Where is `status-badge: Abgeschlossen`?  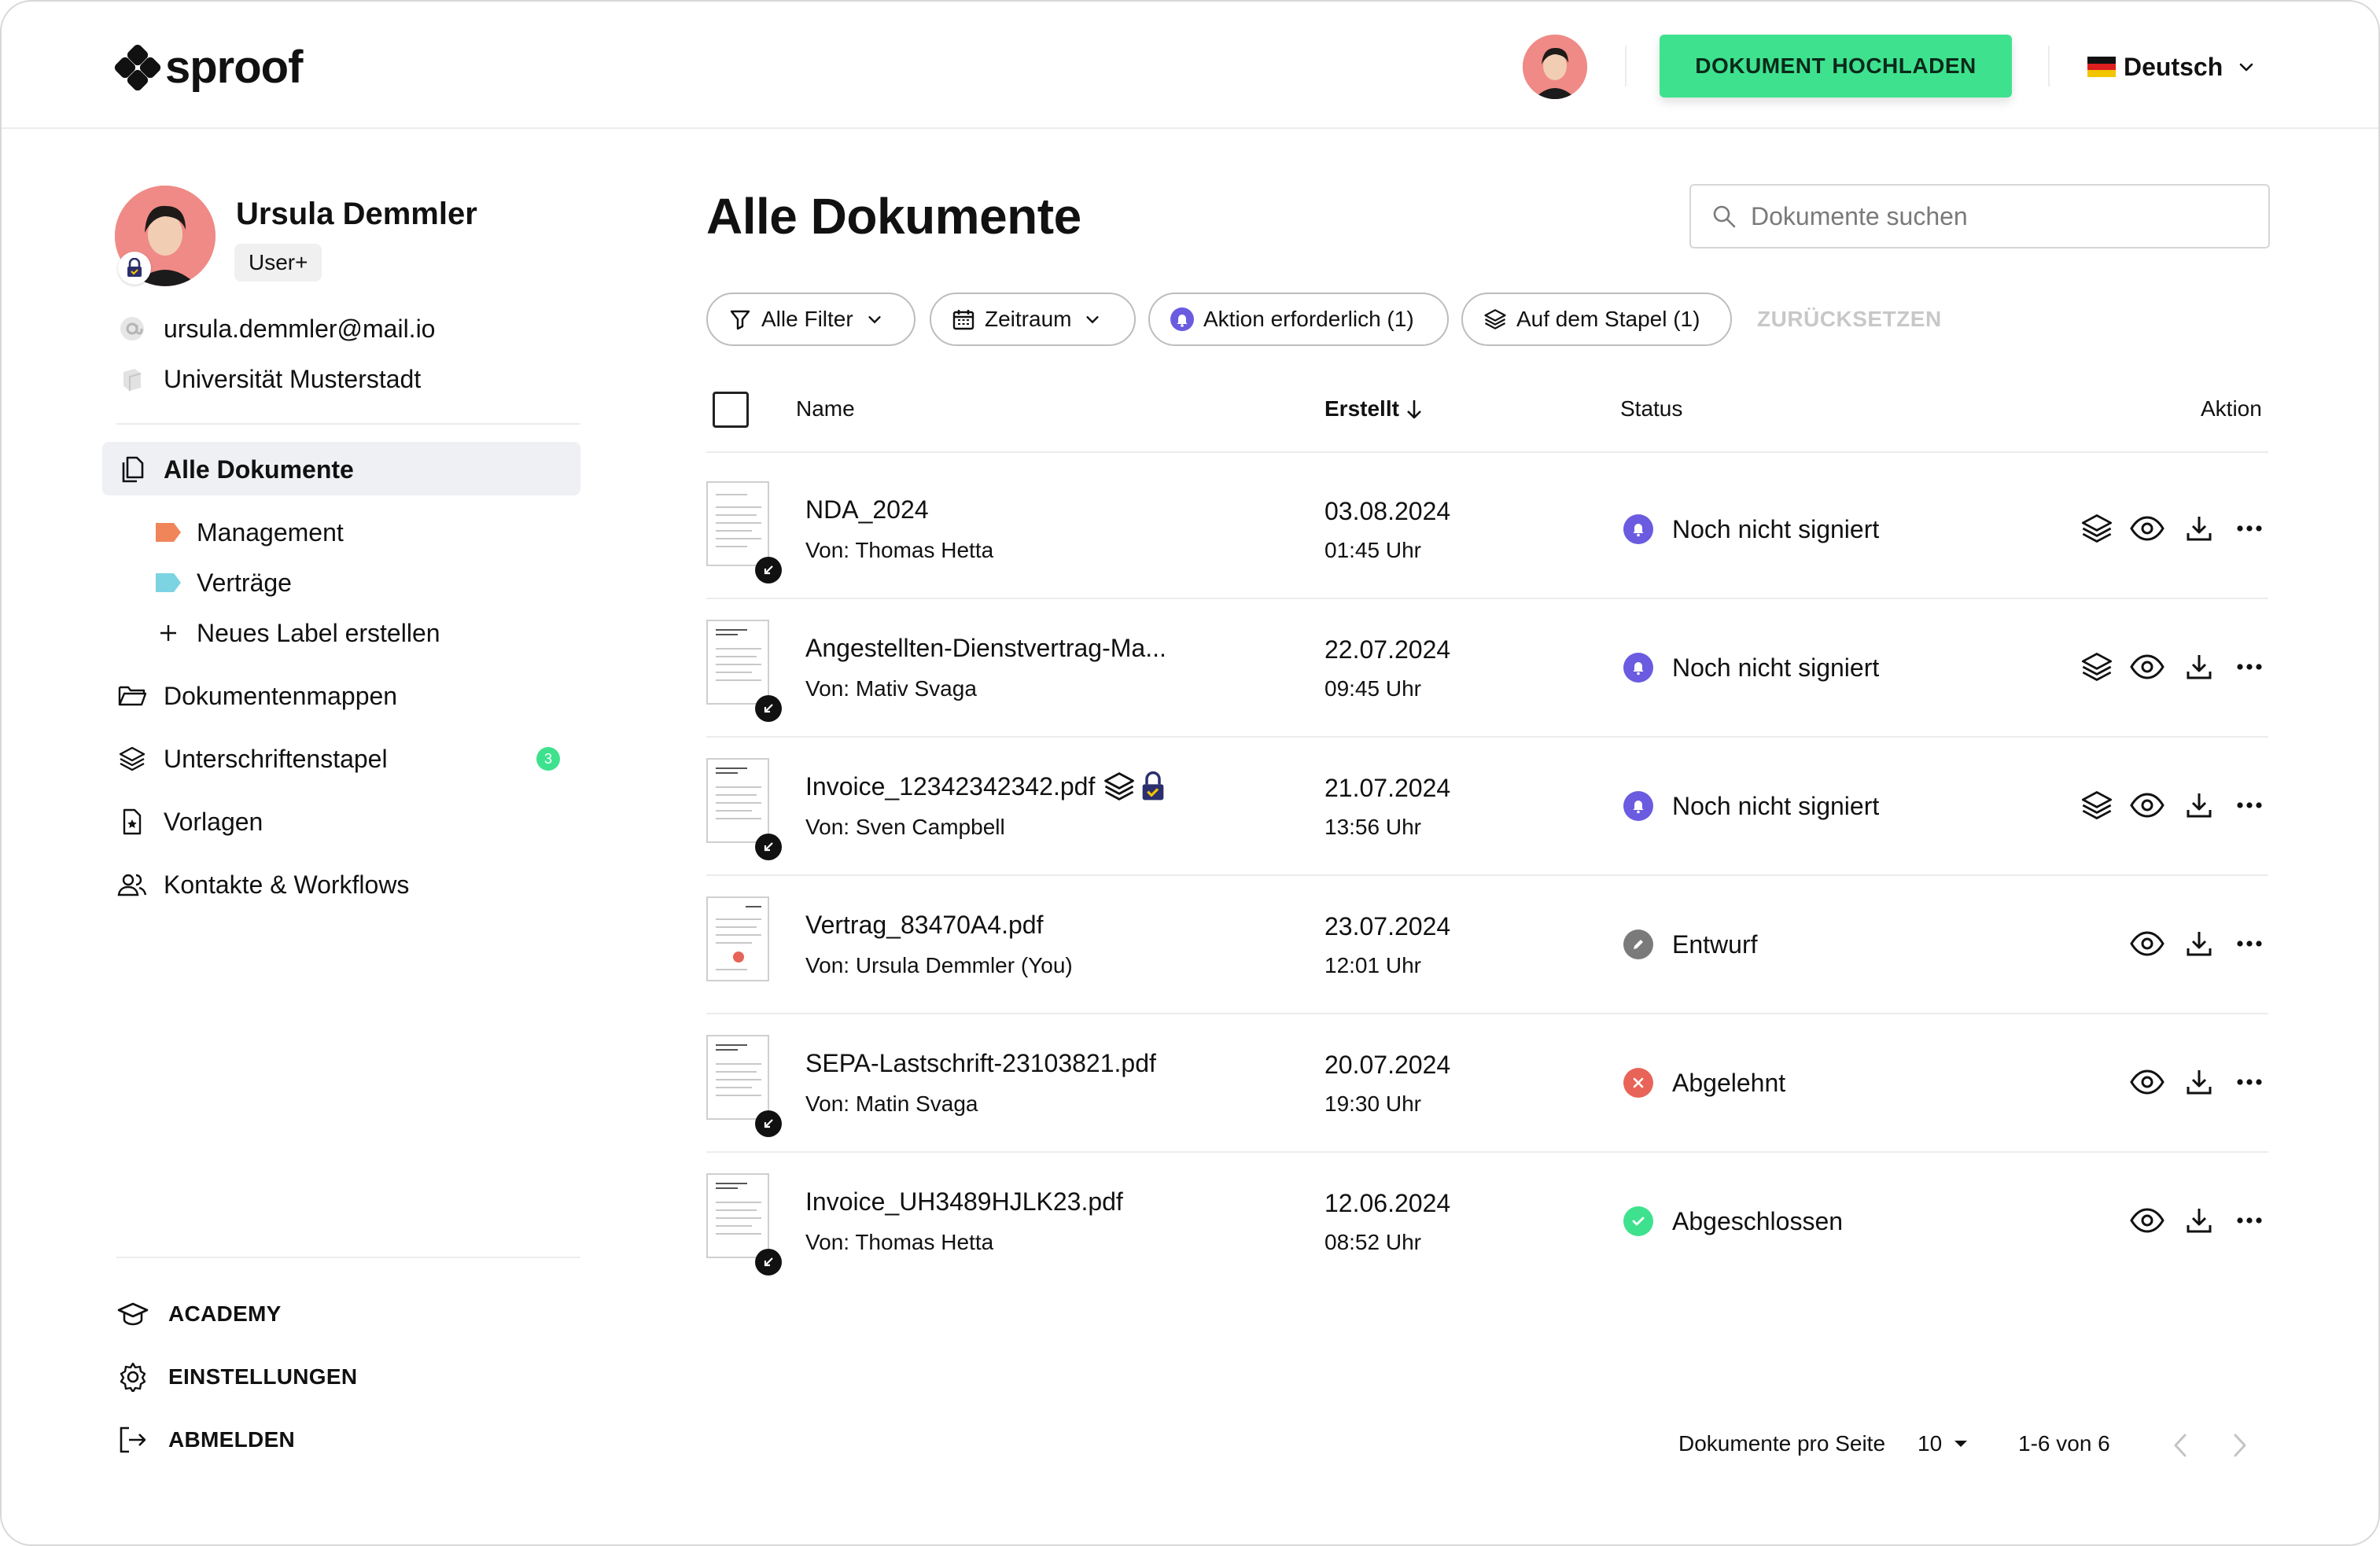
status-badge: Abgeschlossen is located at coordinates (1733, 1221).